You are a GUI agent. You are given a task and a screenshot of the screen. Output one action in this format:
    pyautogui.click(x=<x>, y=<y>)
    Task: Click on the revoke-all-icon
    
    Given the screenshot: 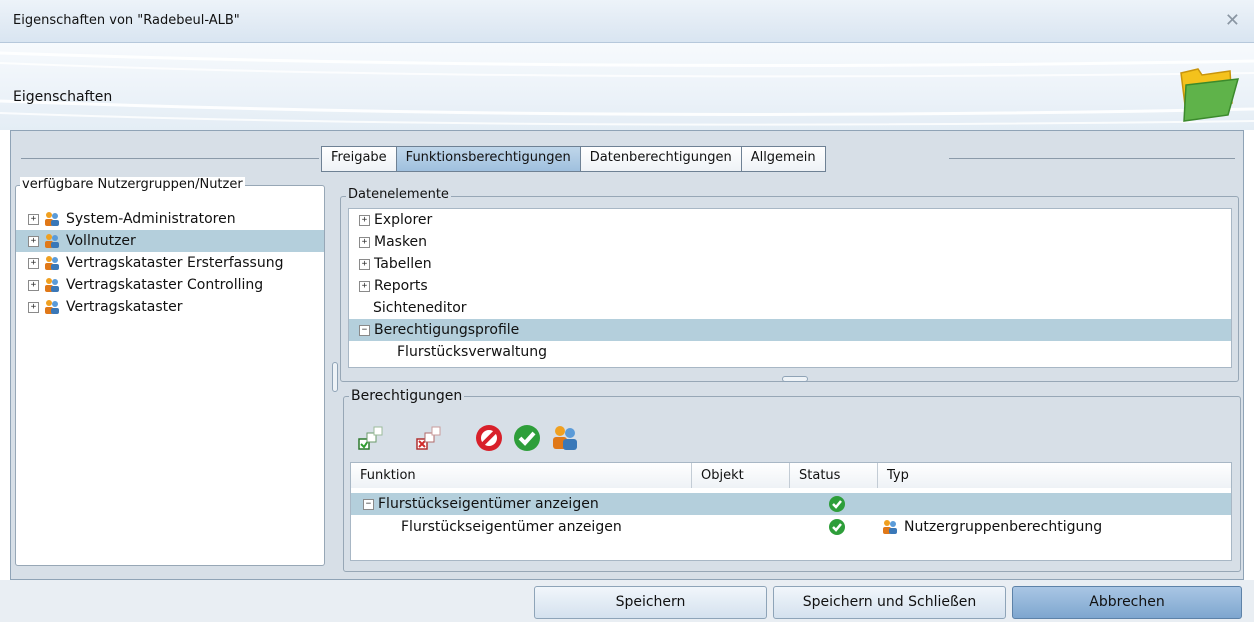 What is the action you would take?
    pyautogui.click(x=429, y=440)
    